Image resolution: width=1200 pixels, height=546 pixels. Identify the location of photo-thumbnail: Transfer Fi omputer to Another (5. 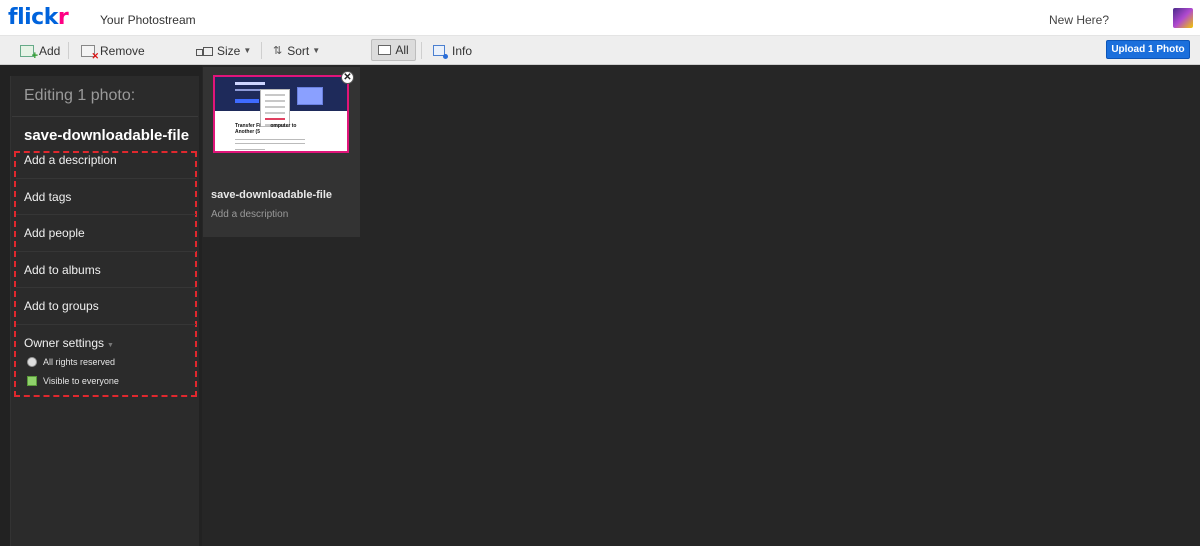
(281, 114).